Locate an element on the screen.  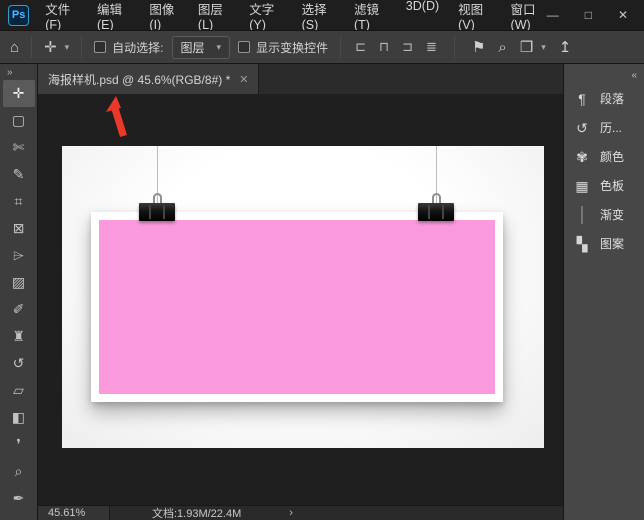
brush-tool: ✐ is located at coordinates (19, 309).